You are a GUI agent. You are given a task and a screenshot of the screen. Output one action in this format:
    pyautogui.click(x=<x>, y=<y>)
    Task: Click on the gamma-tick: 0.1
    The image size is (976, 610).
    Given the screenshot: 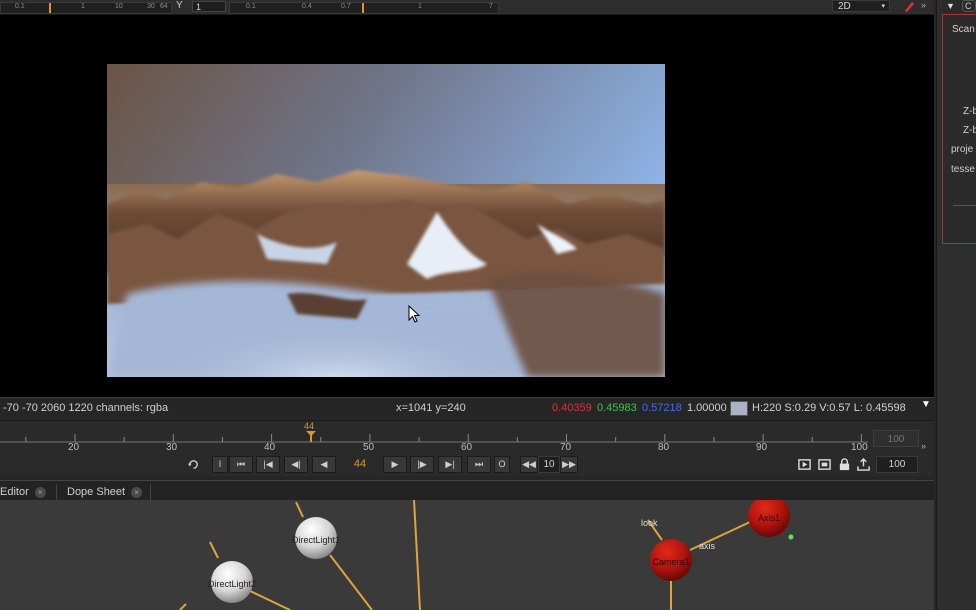 What is the action you would take?
    pyautogui.click(x=251, y=6)
    